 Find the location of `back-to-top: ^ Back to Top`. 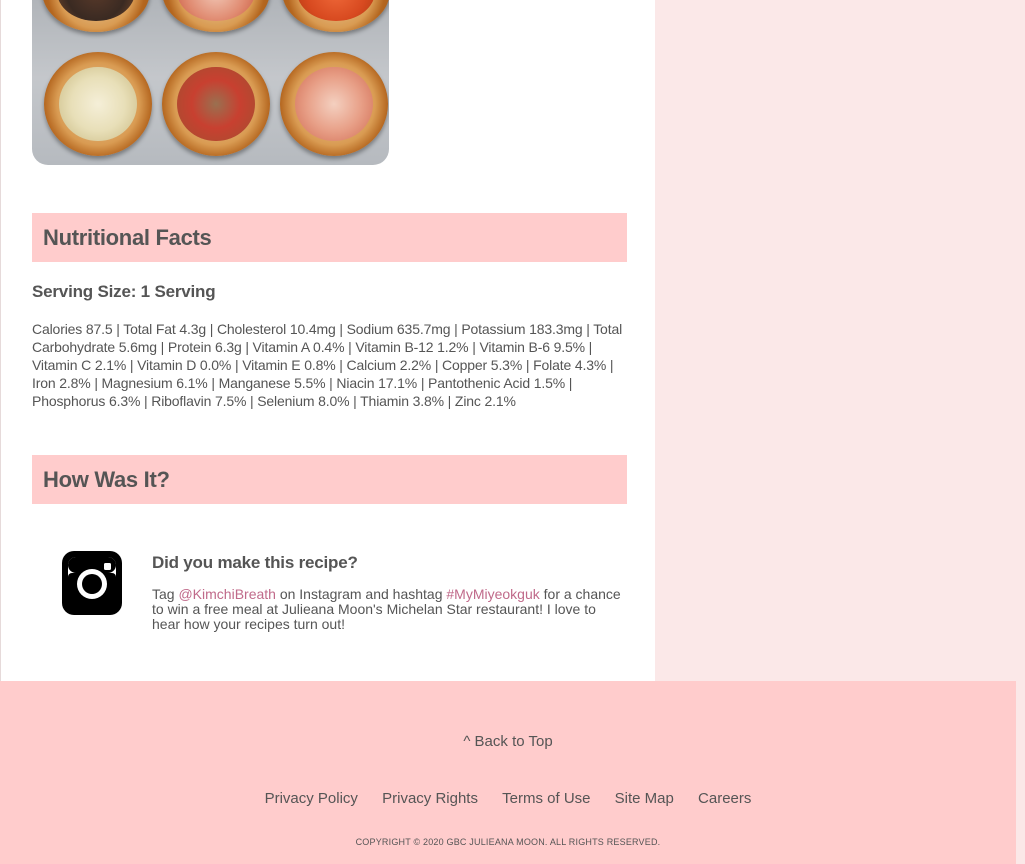

back-to-top: ^ Back to Top is located at coordinates (508, 741).